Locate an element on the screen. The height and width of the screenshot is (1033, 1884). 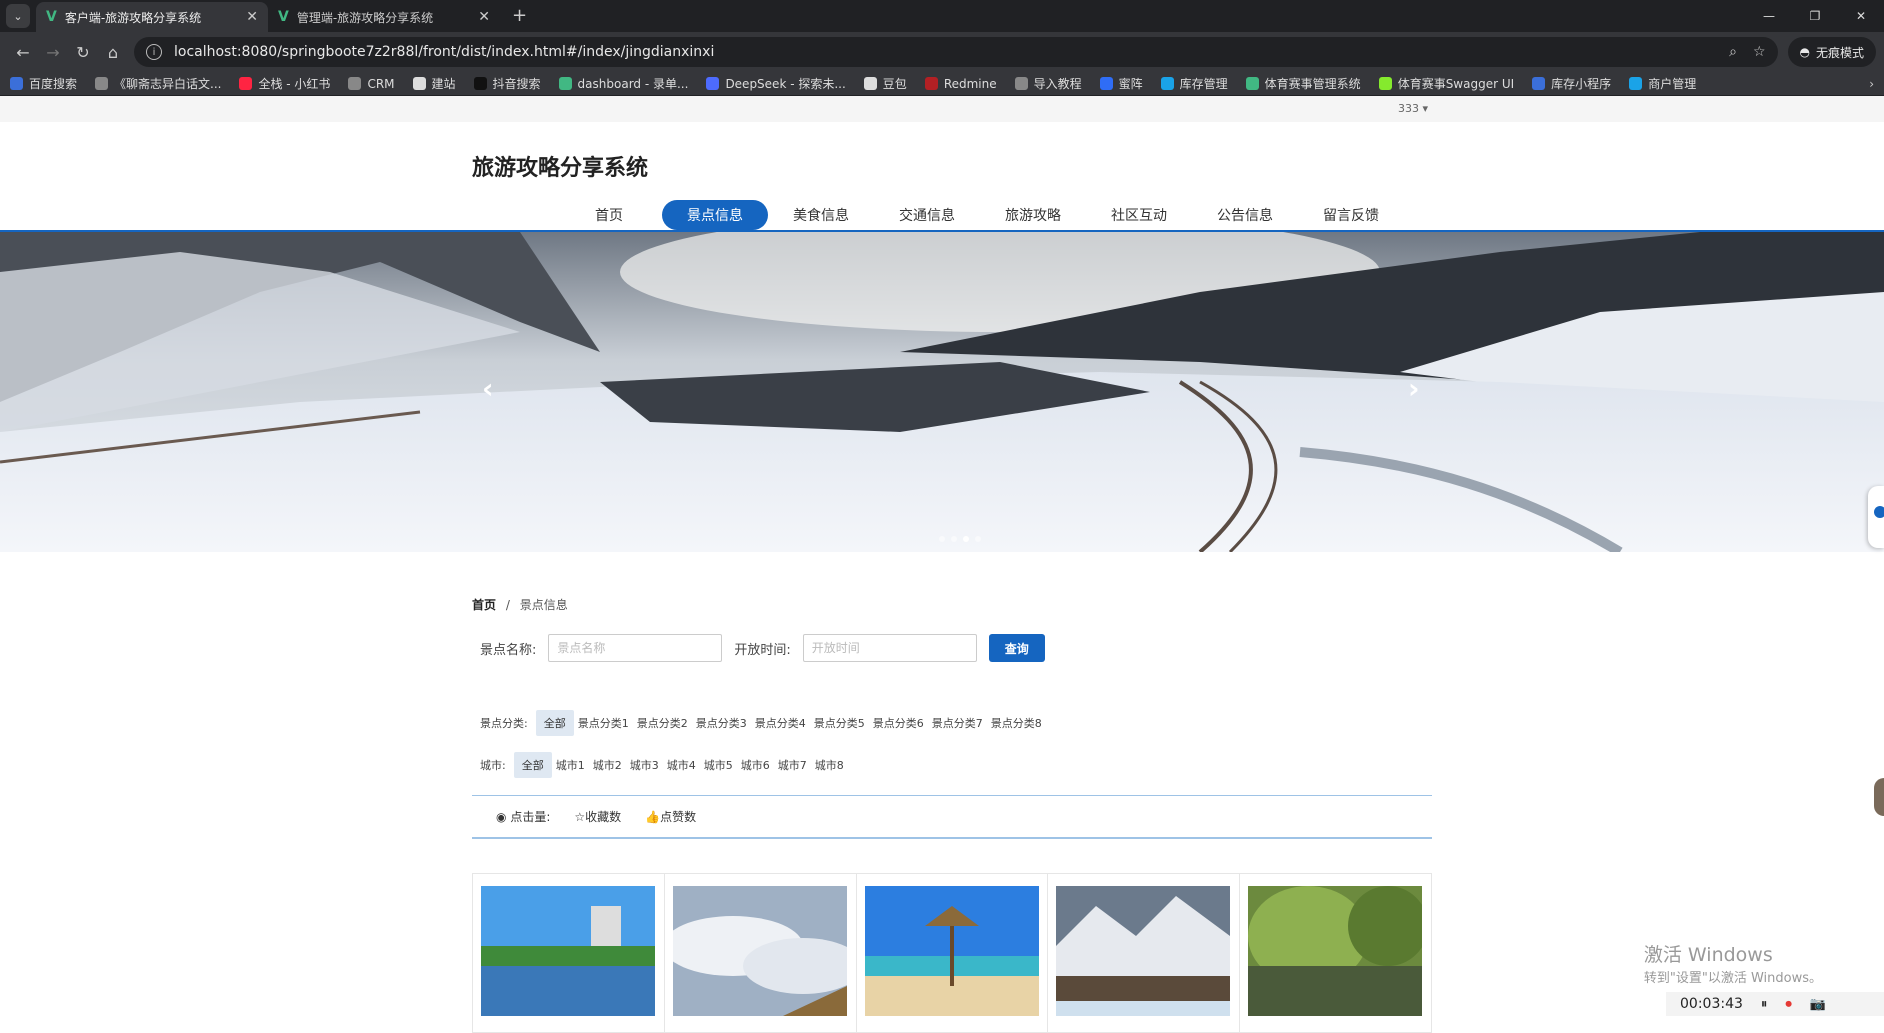
city-option: 城市7 is located at coordinates (792, 765).